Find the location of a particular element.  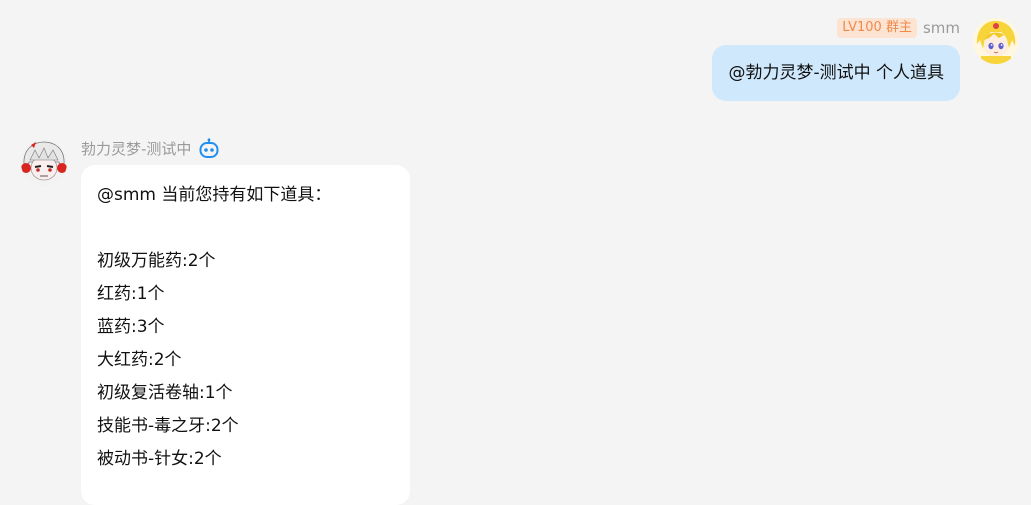

white-hair-avatar-icon is located at coordinates (44, 163).